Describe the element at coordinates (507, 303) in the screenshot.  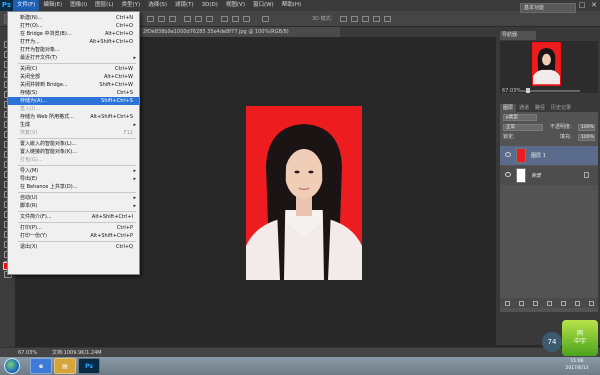
I see `link-layers-icon` at that location.